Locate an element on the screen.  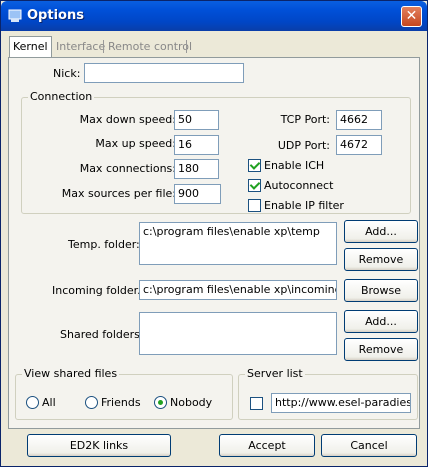
max-down-label: Max down speed: is located at coordinates (127, 119).